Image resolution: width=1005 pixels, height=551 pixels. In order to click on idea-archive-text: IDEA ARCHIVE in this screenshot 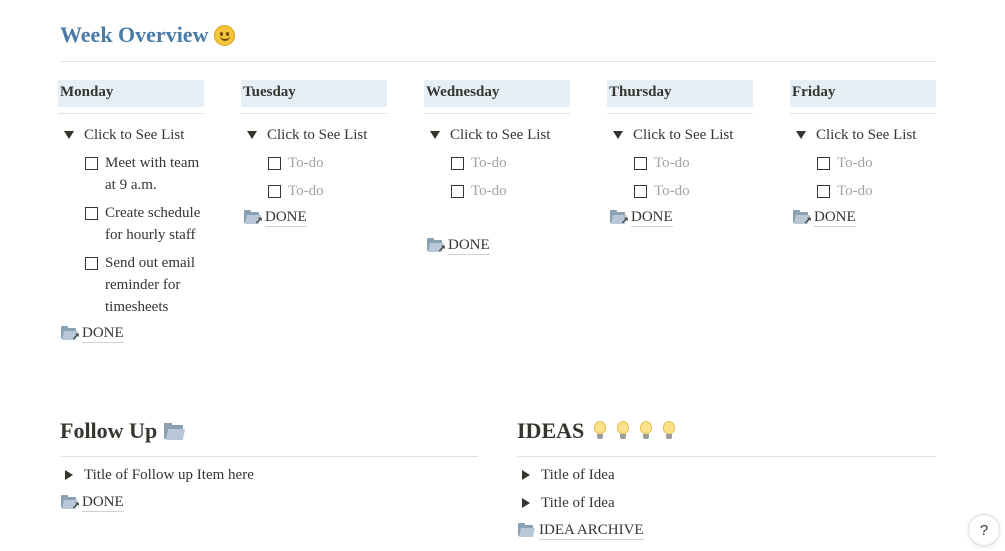, I will do `click(591, 530)`.